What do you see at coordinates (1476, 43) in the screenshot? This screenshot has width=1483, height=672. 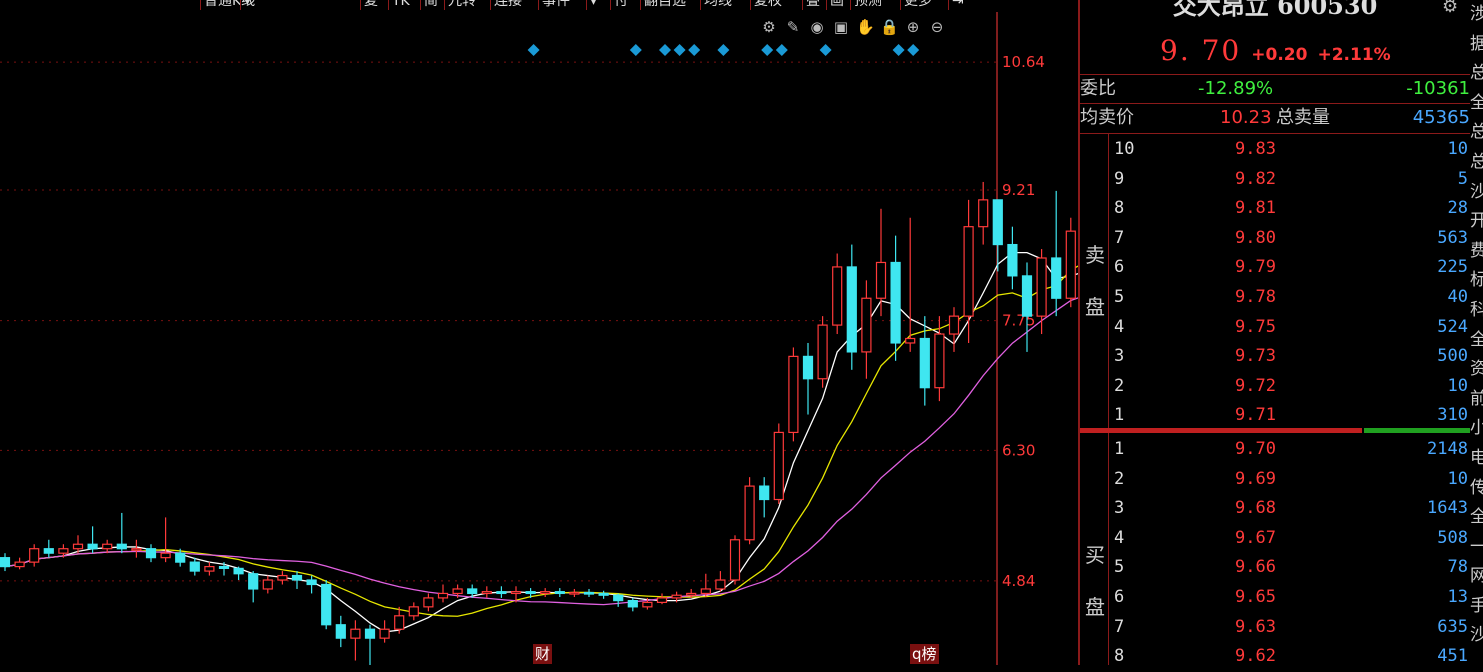 I see `side-strip-char: 据` at bounding box center [1476, 43].